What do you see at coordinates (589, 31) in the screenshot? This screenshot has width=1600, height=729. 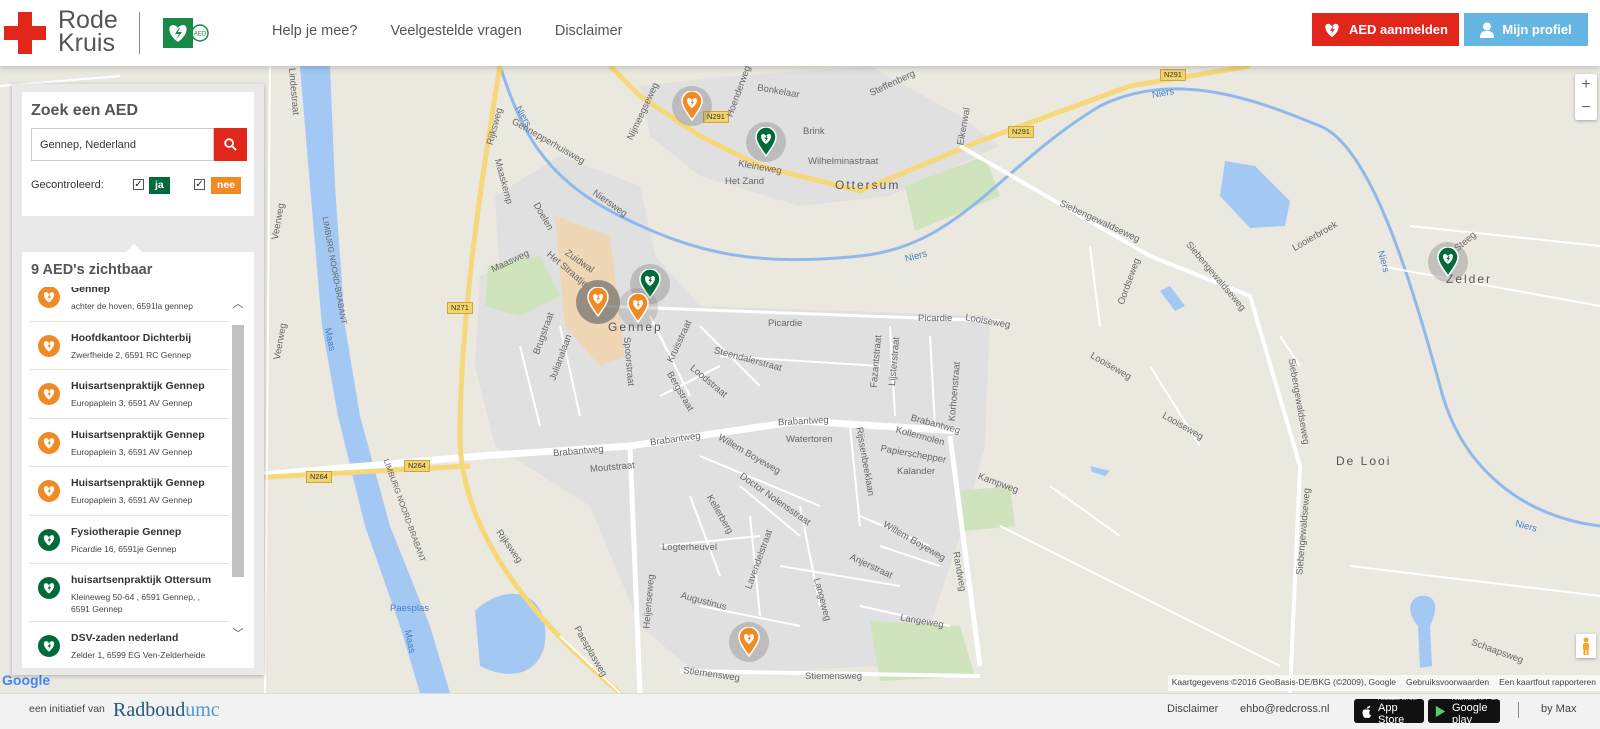 I see `nav-disclaimer: Disclaimer` at bounding box center [589, 31].